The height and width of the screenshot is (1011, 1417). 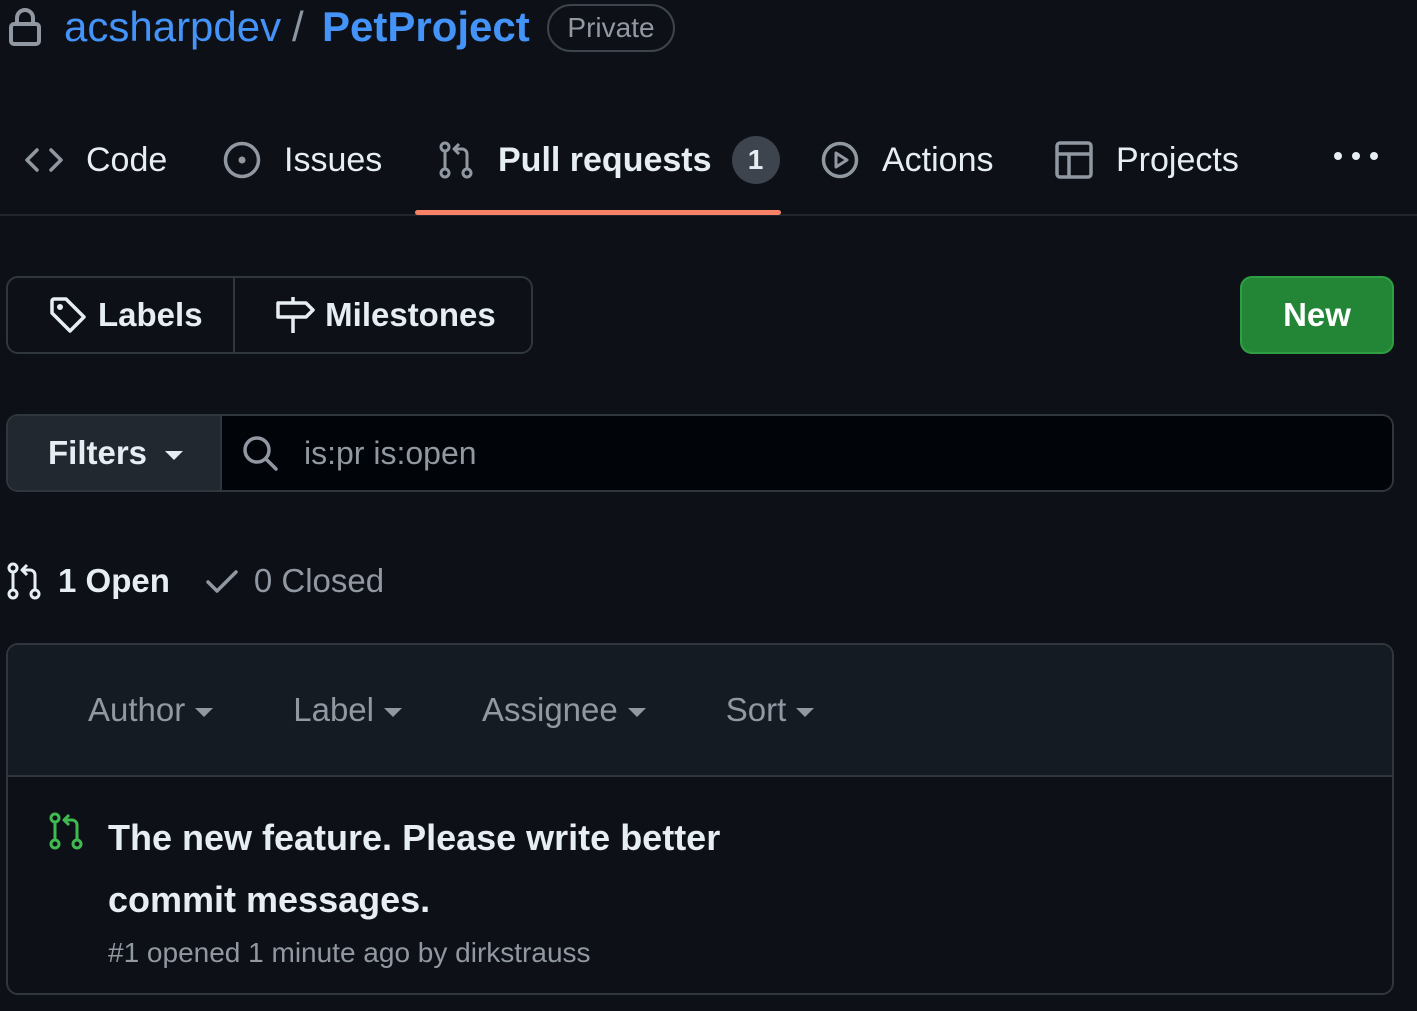 I want to click on tab-label: Pull requests, so click(x=605, y=159).